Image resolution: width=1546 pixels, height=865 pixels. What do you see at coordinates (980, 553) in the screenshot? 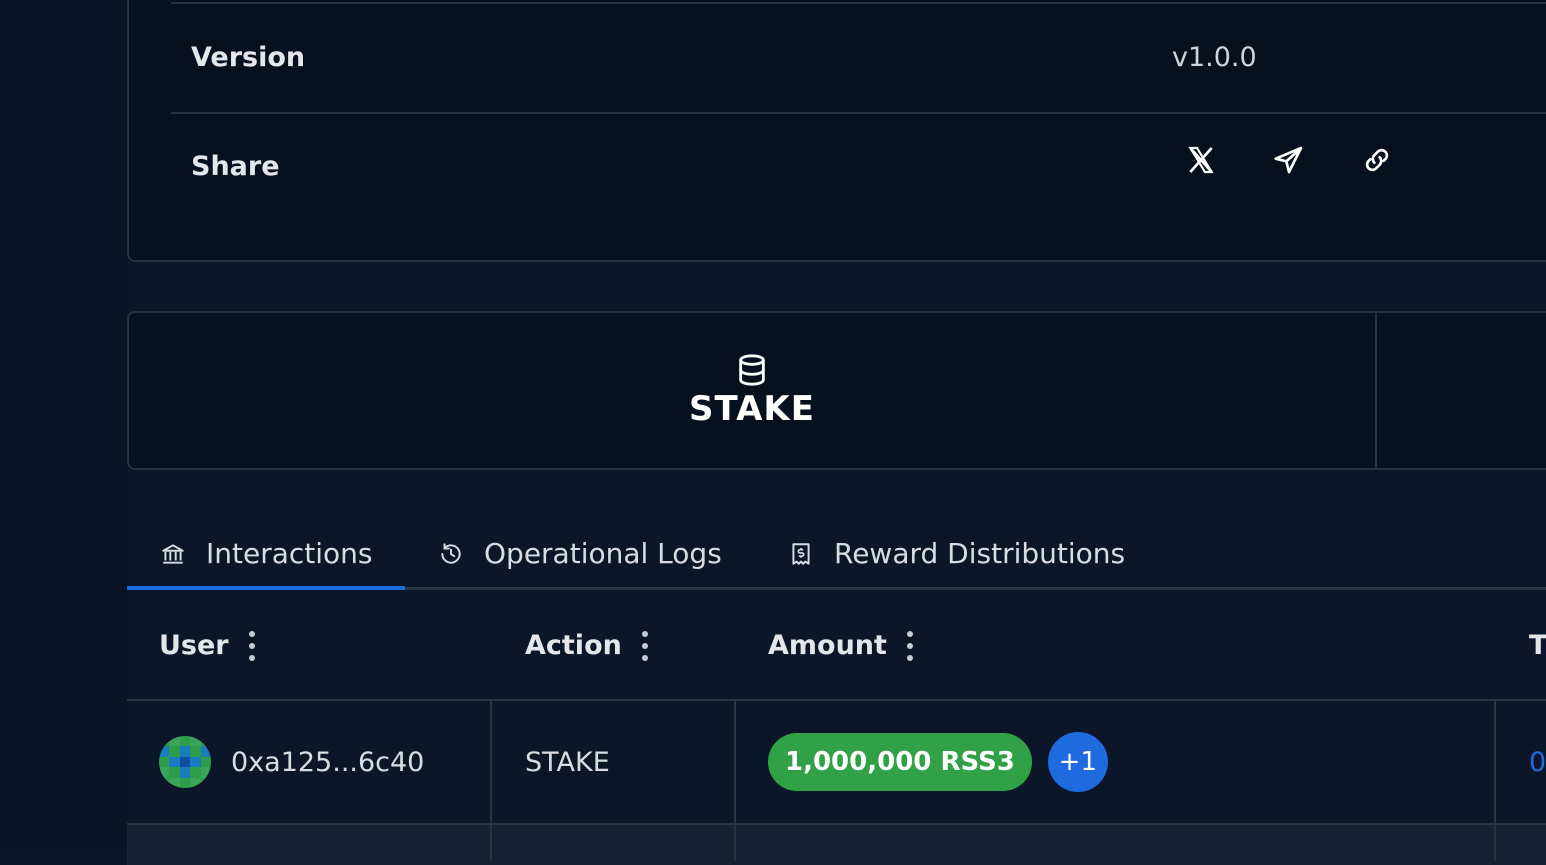
I see `tab-label: Reward Distributions` at bounding box center [980, 553].